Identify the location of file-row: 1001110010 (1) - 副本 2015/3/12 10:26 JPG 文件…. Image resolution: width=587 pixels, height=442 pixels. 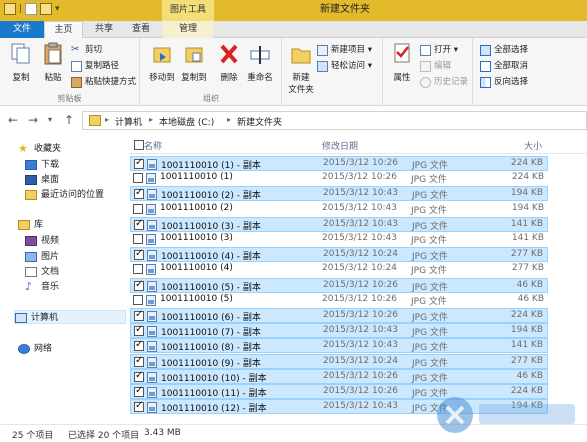
(339, 163).